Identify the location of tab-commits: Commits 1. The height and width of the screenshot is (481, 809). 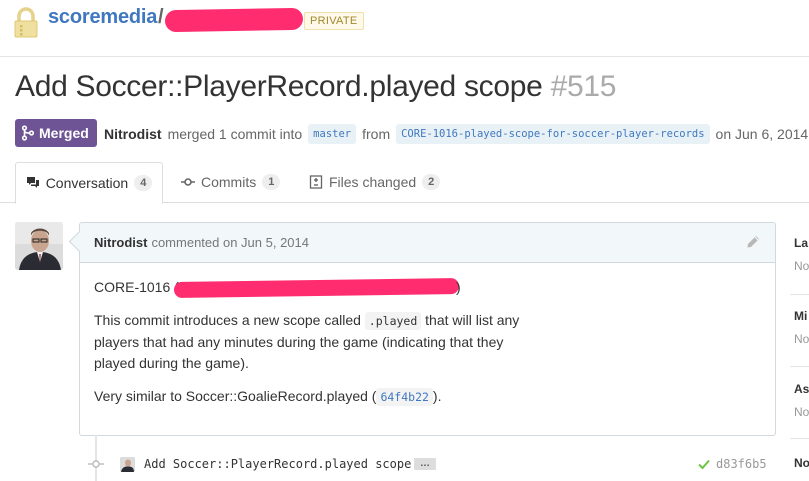
(231, 182).